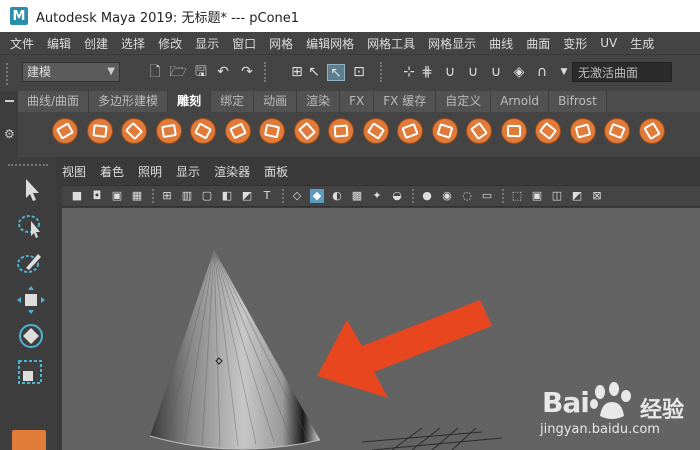 The height and width of the screenshot is (450, 700). Describe the element at coordinates (188, 173) in the screenshot. I see `panel-menu-show: 显示` at that location.